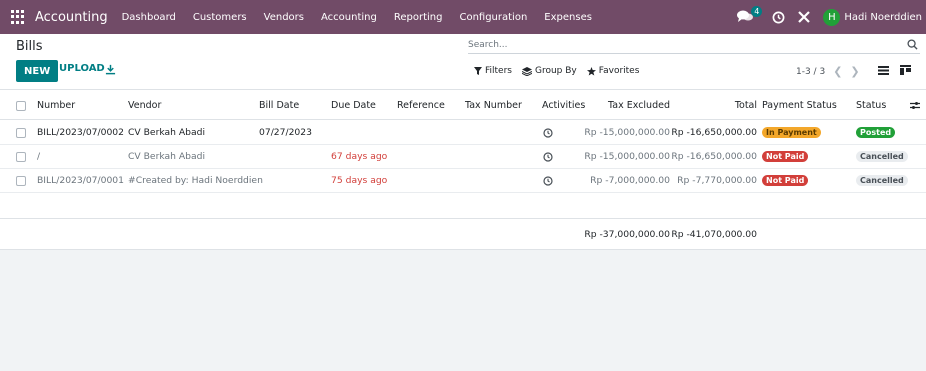  I want to click on bill-number: BILL/2023/07/0001, so click(80, 180).